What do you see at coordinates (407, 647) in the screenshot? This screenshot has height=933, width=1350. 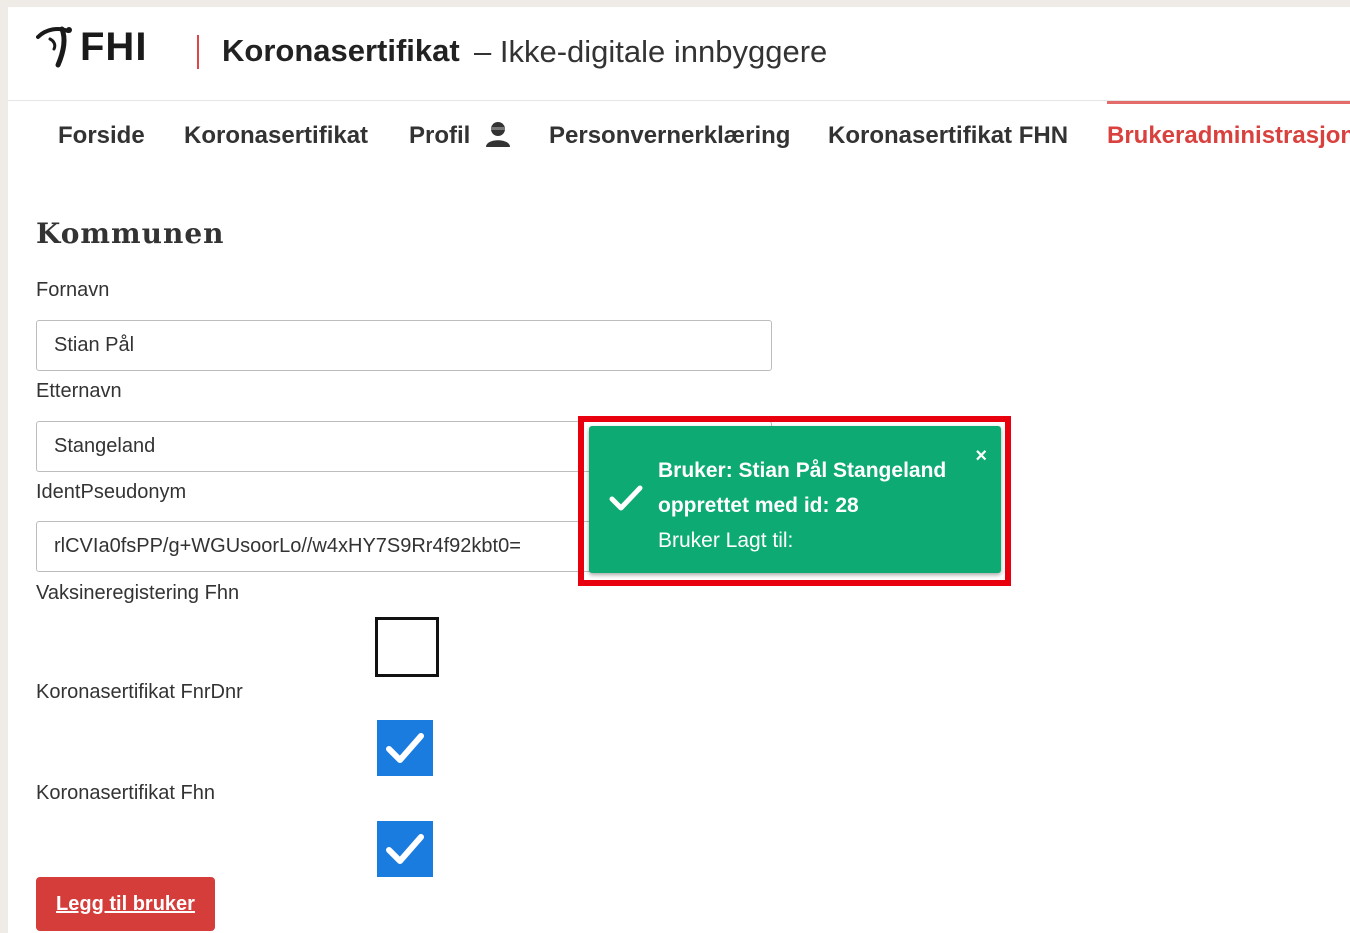 I see `vaksineregistering-checkbox` at bounding box center [407, 647].